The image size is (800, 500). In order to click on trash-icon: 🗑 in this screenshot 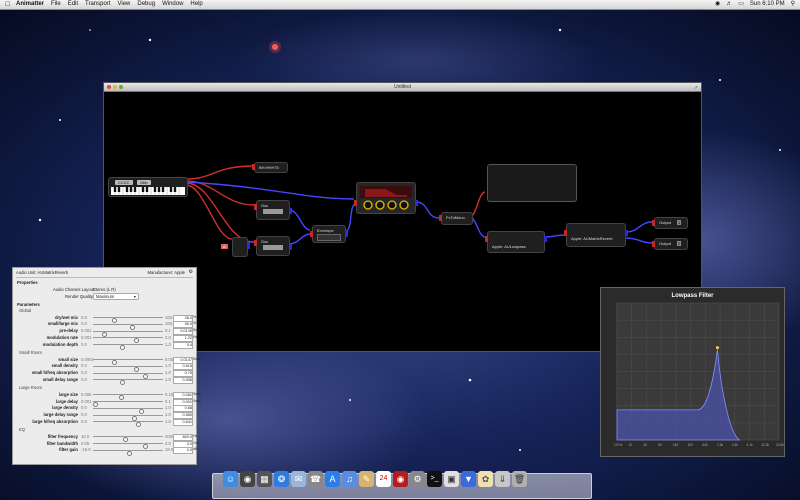, I will do `click(519, 479)`.